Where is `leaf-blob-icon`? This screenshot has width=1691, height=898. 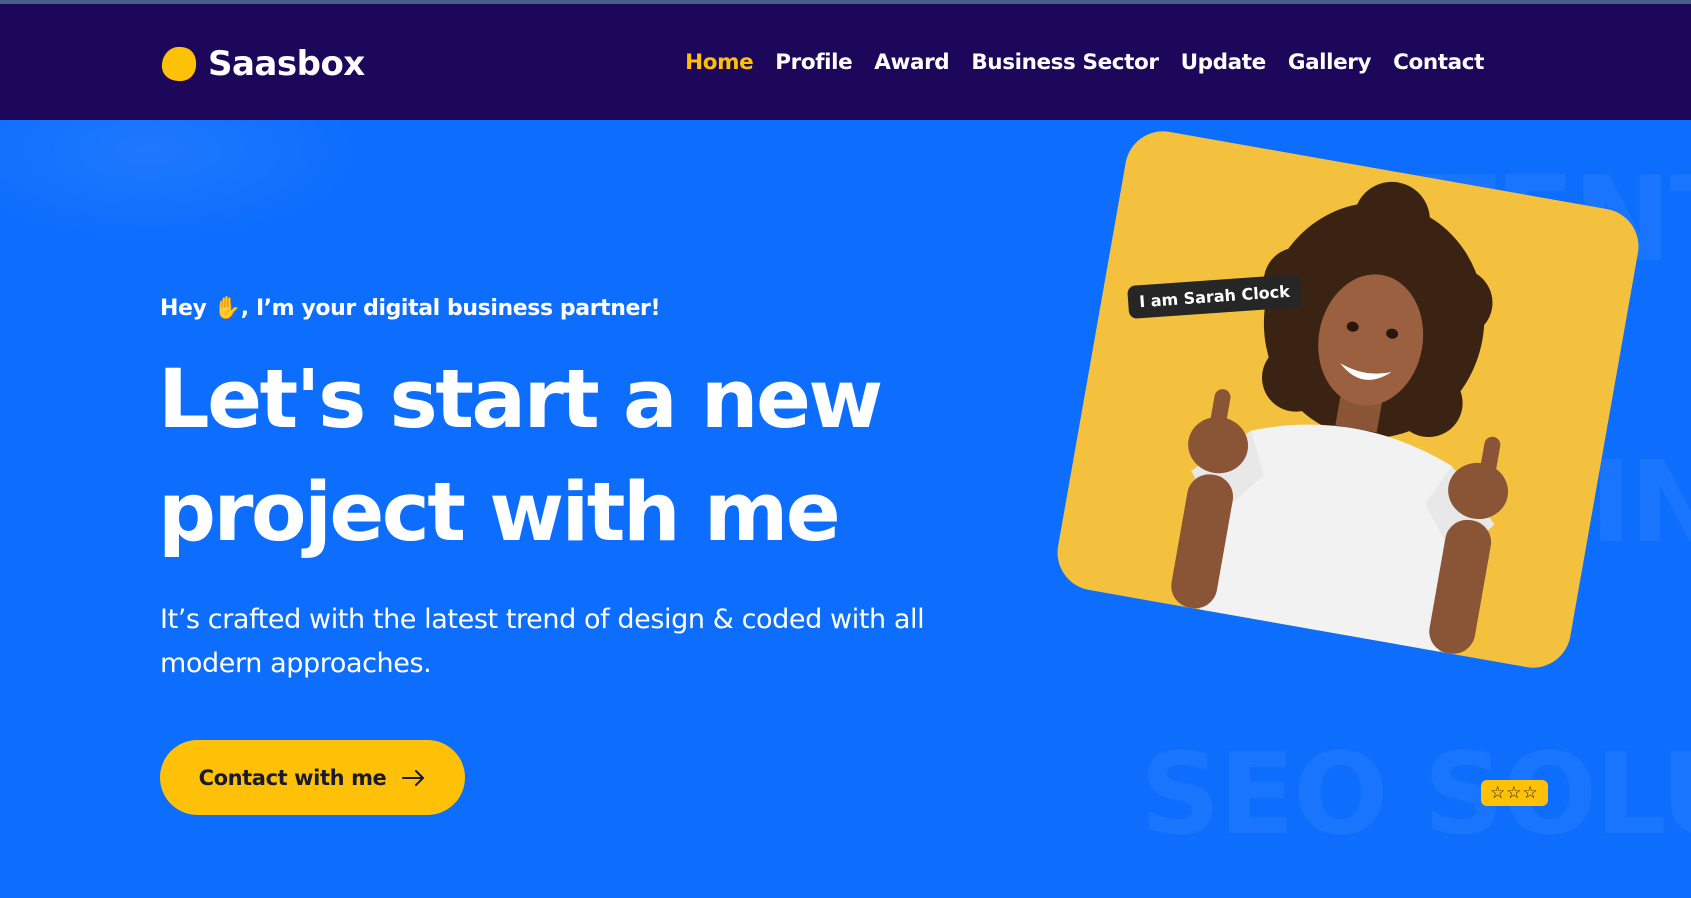
leaf-blob-icon is located at coordinates (179, 64).